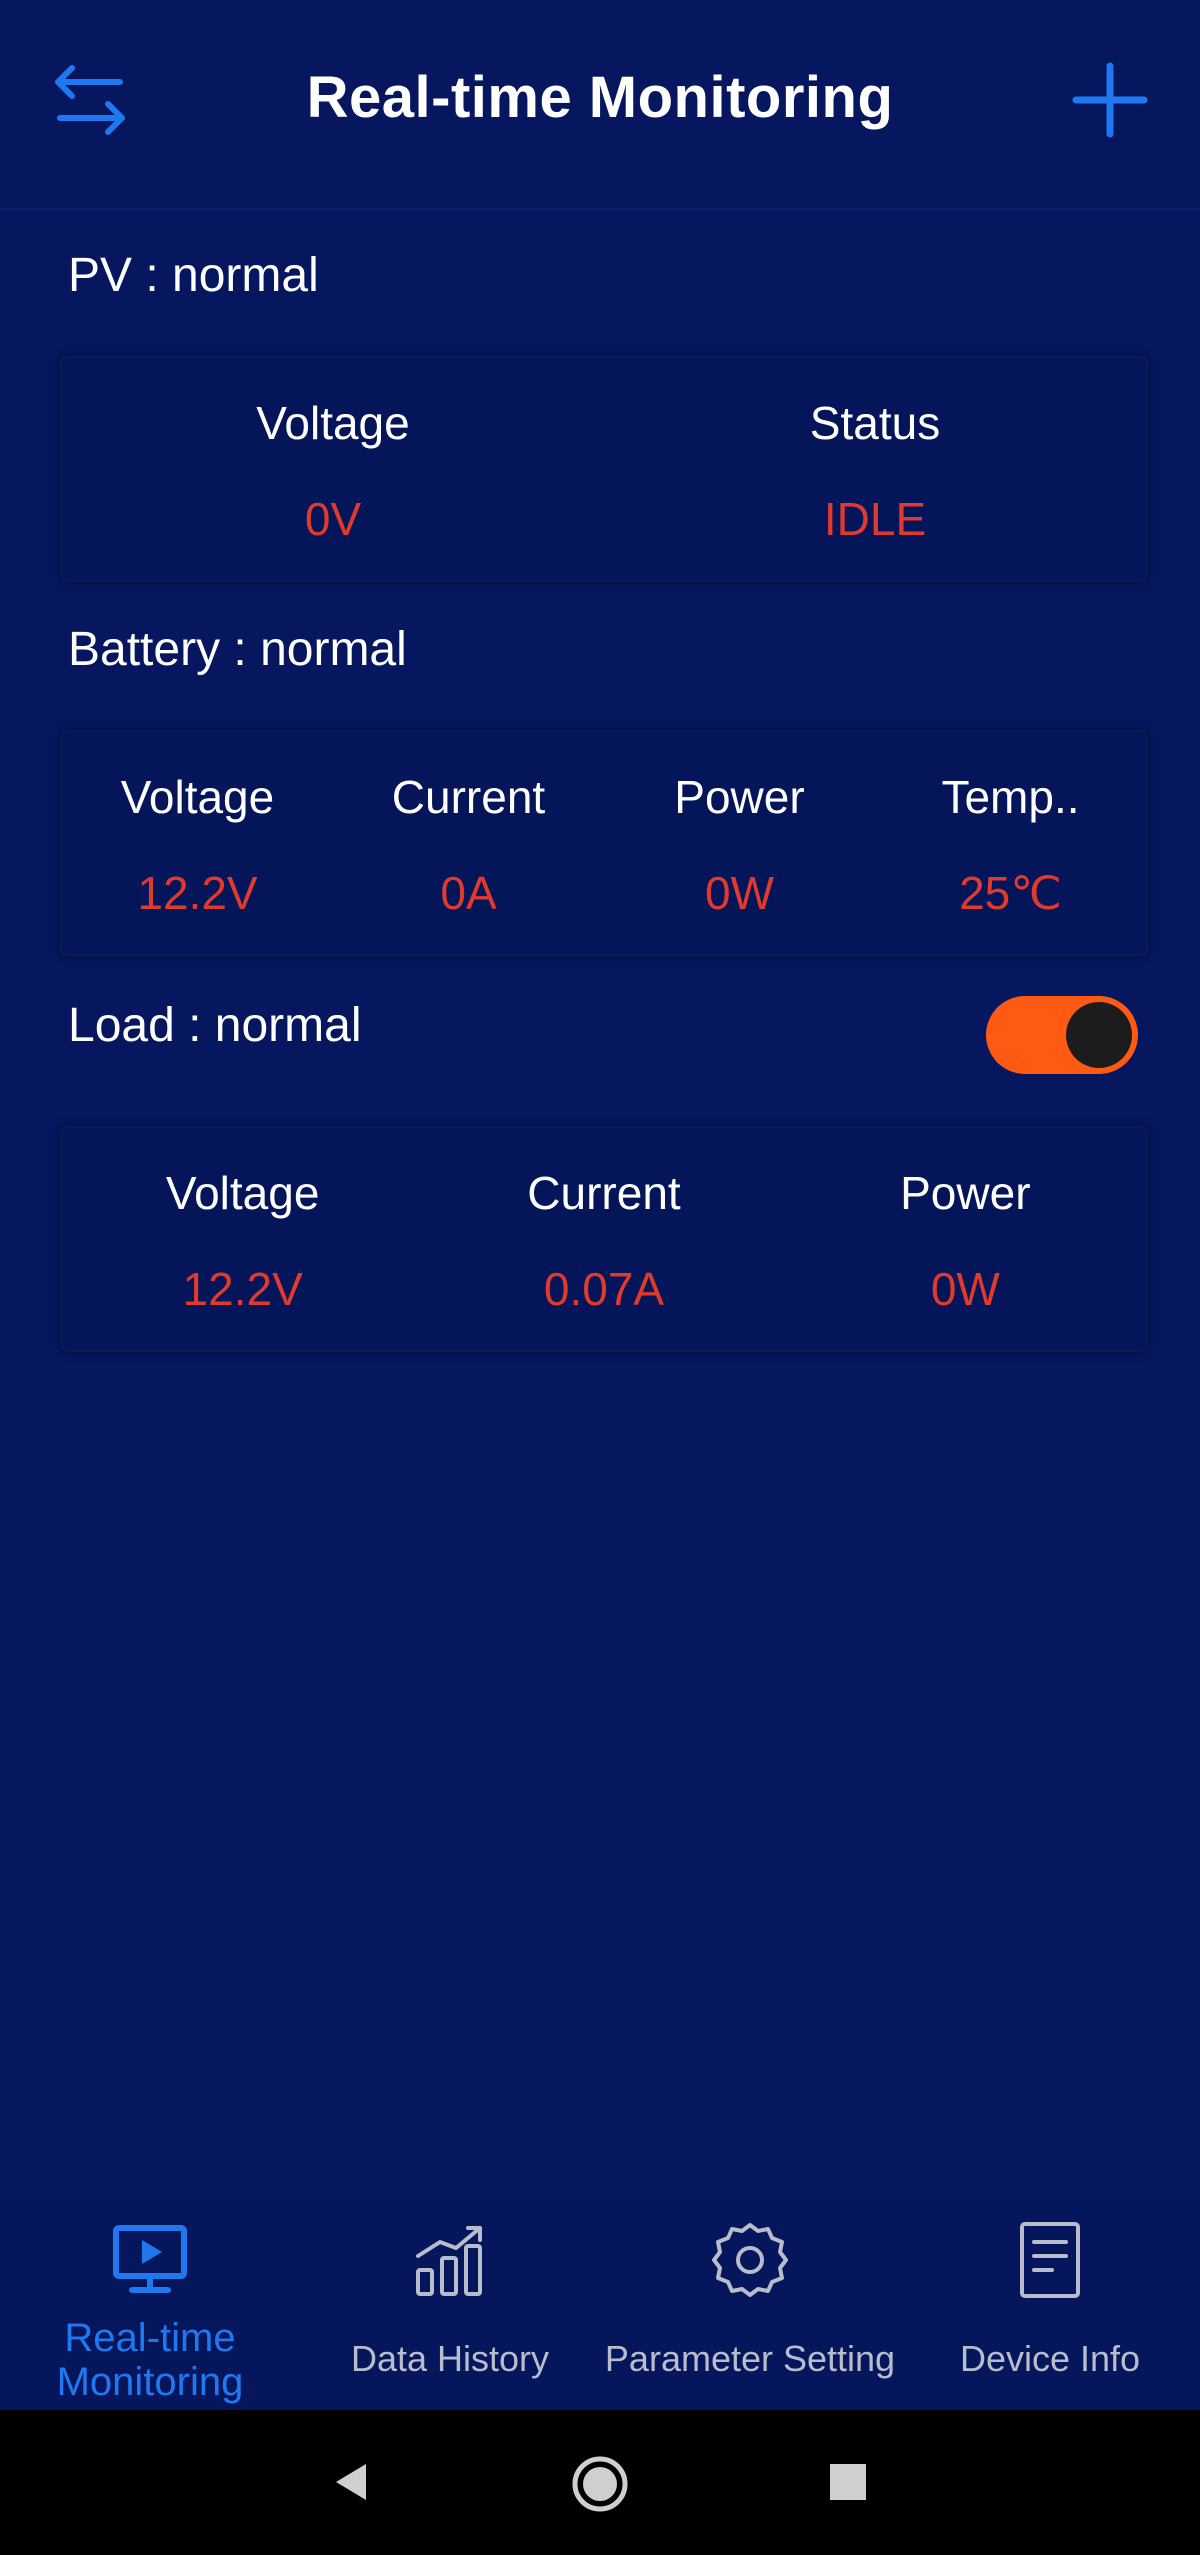 The height and width of the screenshot is (2555, 1200). I want to click on toggle-knob, so click(1099, 1035).